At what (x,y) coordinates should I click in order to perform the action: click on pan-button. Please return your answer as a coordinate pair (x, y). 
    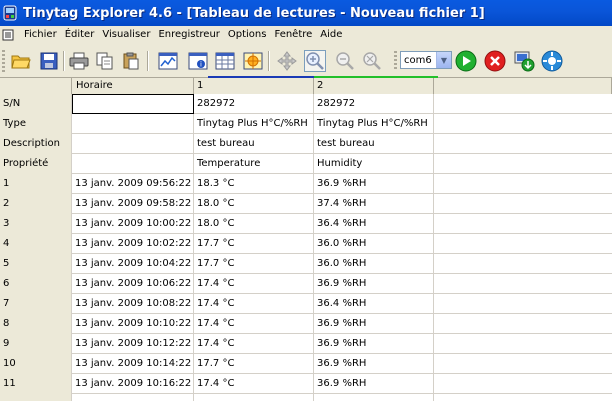
    Looking at the image, I should click on (287, 61).